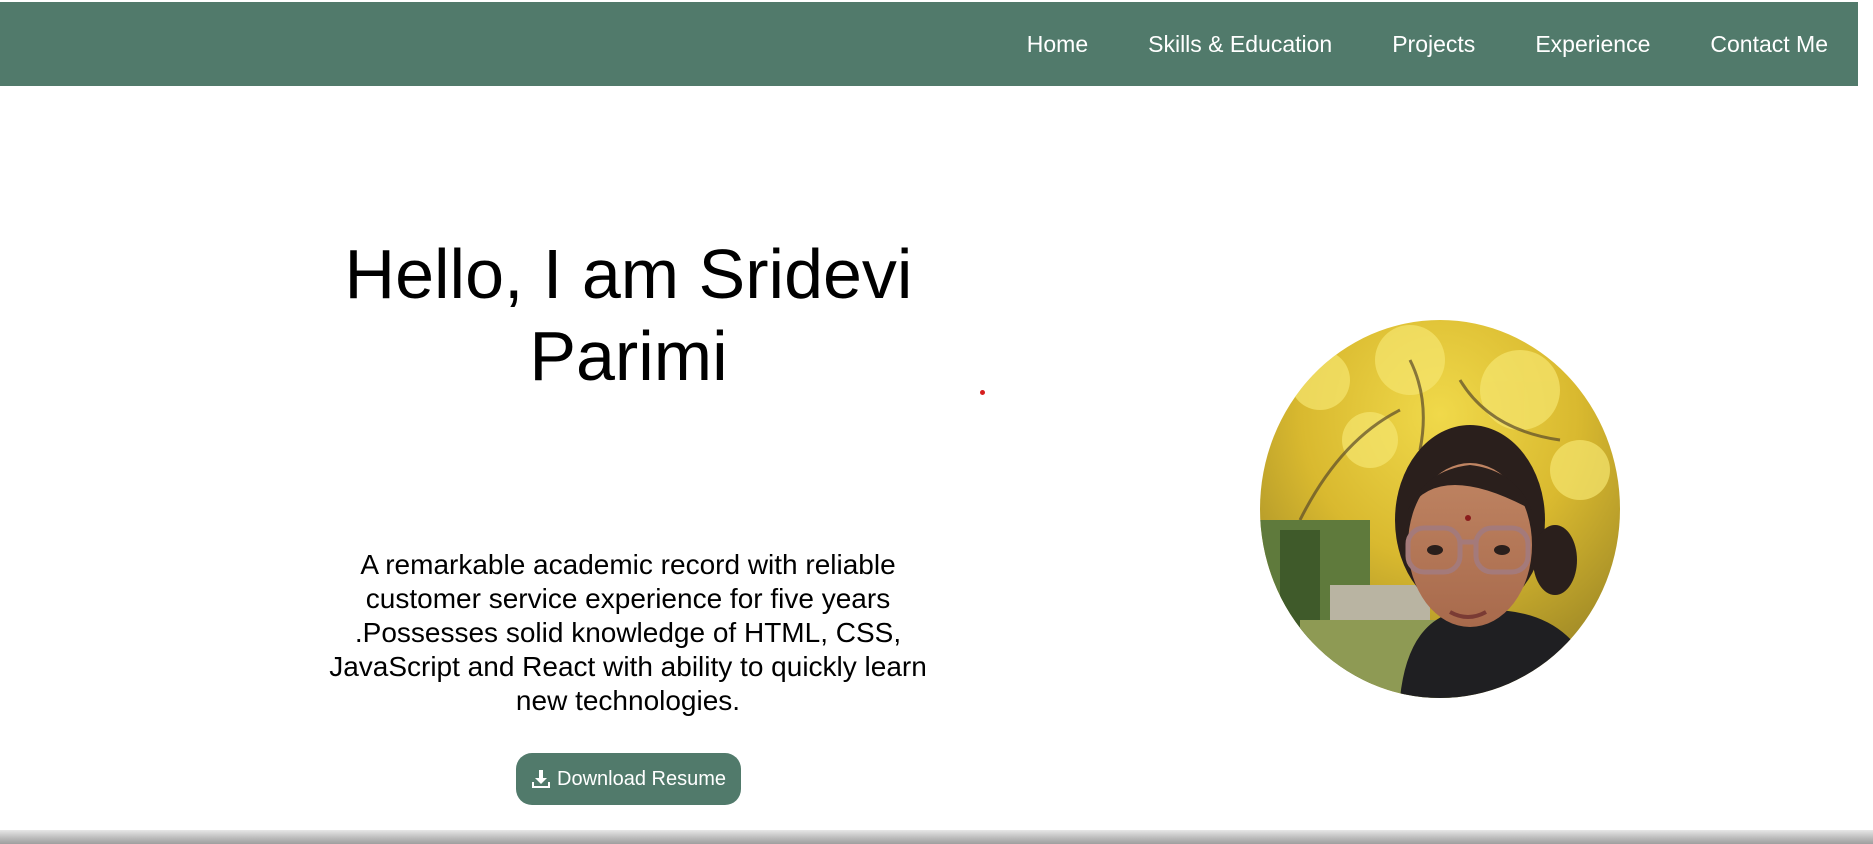 This screenshot has width=1873, height=844. I want to click on nav-item-projects: Projects, so click(1433, 44).